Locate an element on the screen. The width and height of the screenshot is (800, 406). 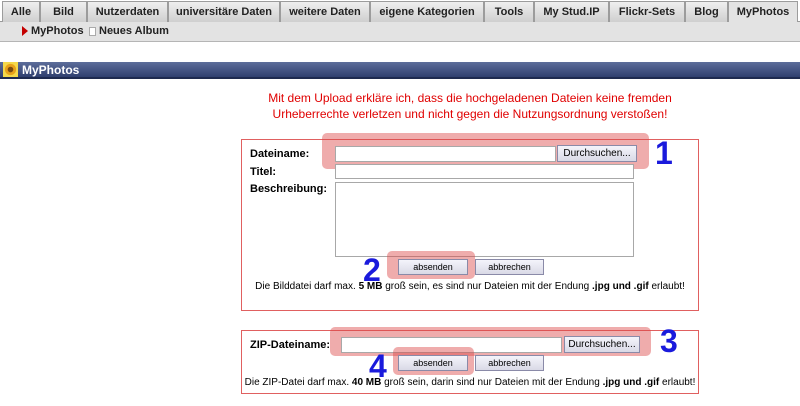
tab-nutzerdaten: Nutzerdaten is located at coordinates (127, 11).